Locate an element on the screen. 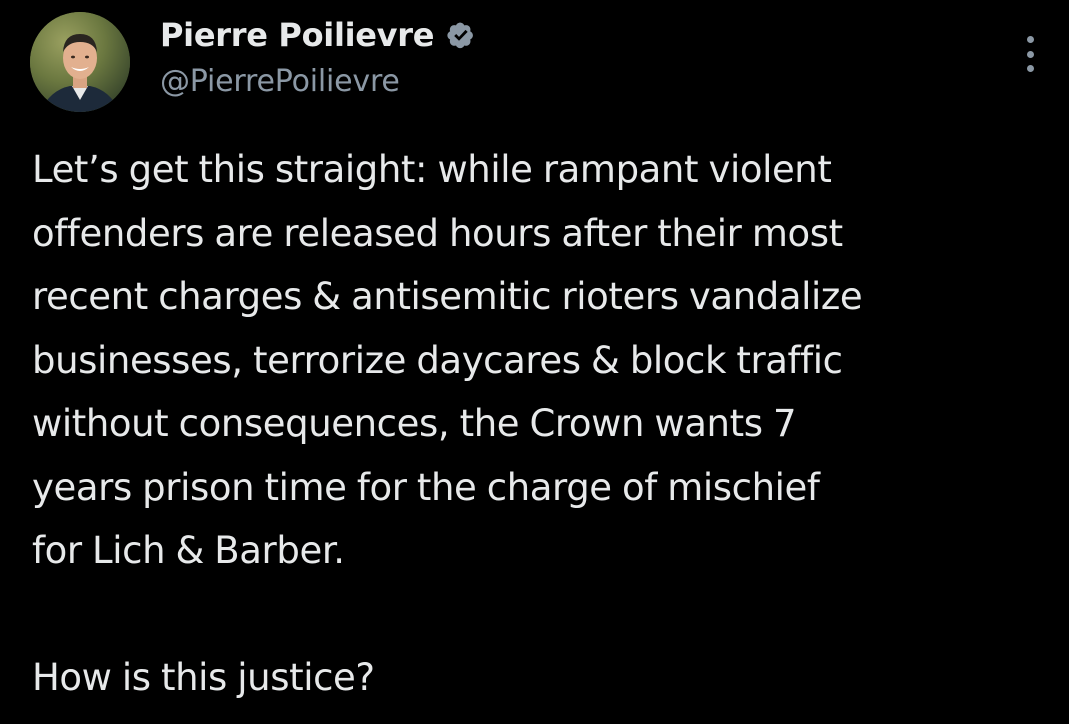 This screenshot has width=1069, height=724. name-row: Pierre Poilievre is located at coordinates (319, 35).